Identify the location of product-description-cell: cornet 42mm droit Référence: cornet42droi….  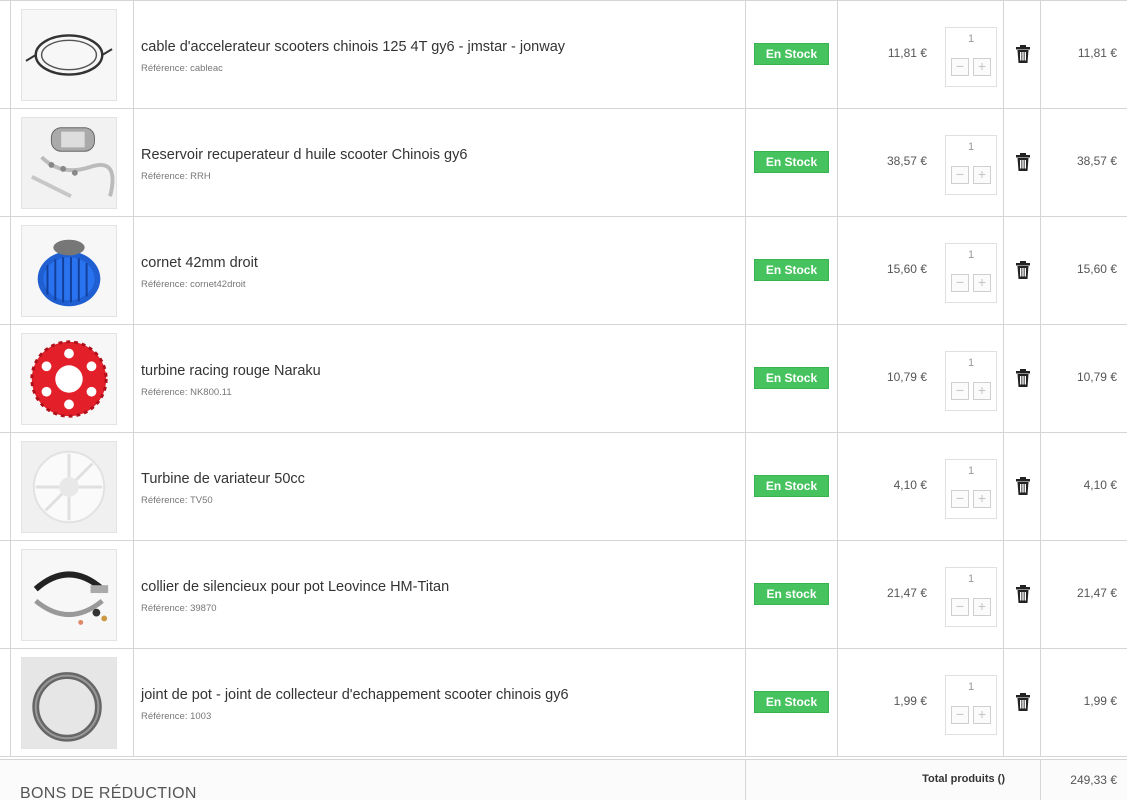
(439, 270).